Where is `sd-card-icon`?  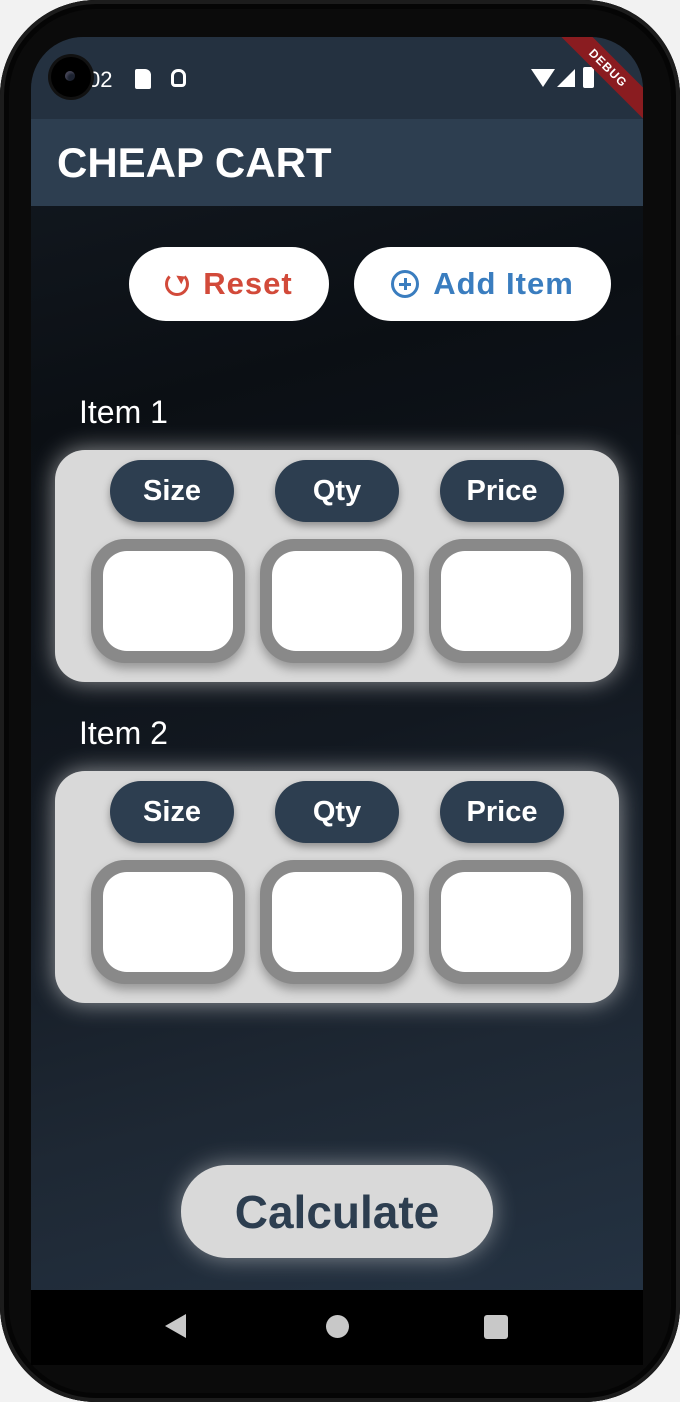 sd-card-icon is located at coordinates (143, 79).